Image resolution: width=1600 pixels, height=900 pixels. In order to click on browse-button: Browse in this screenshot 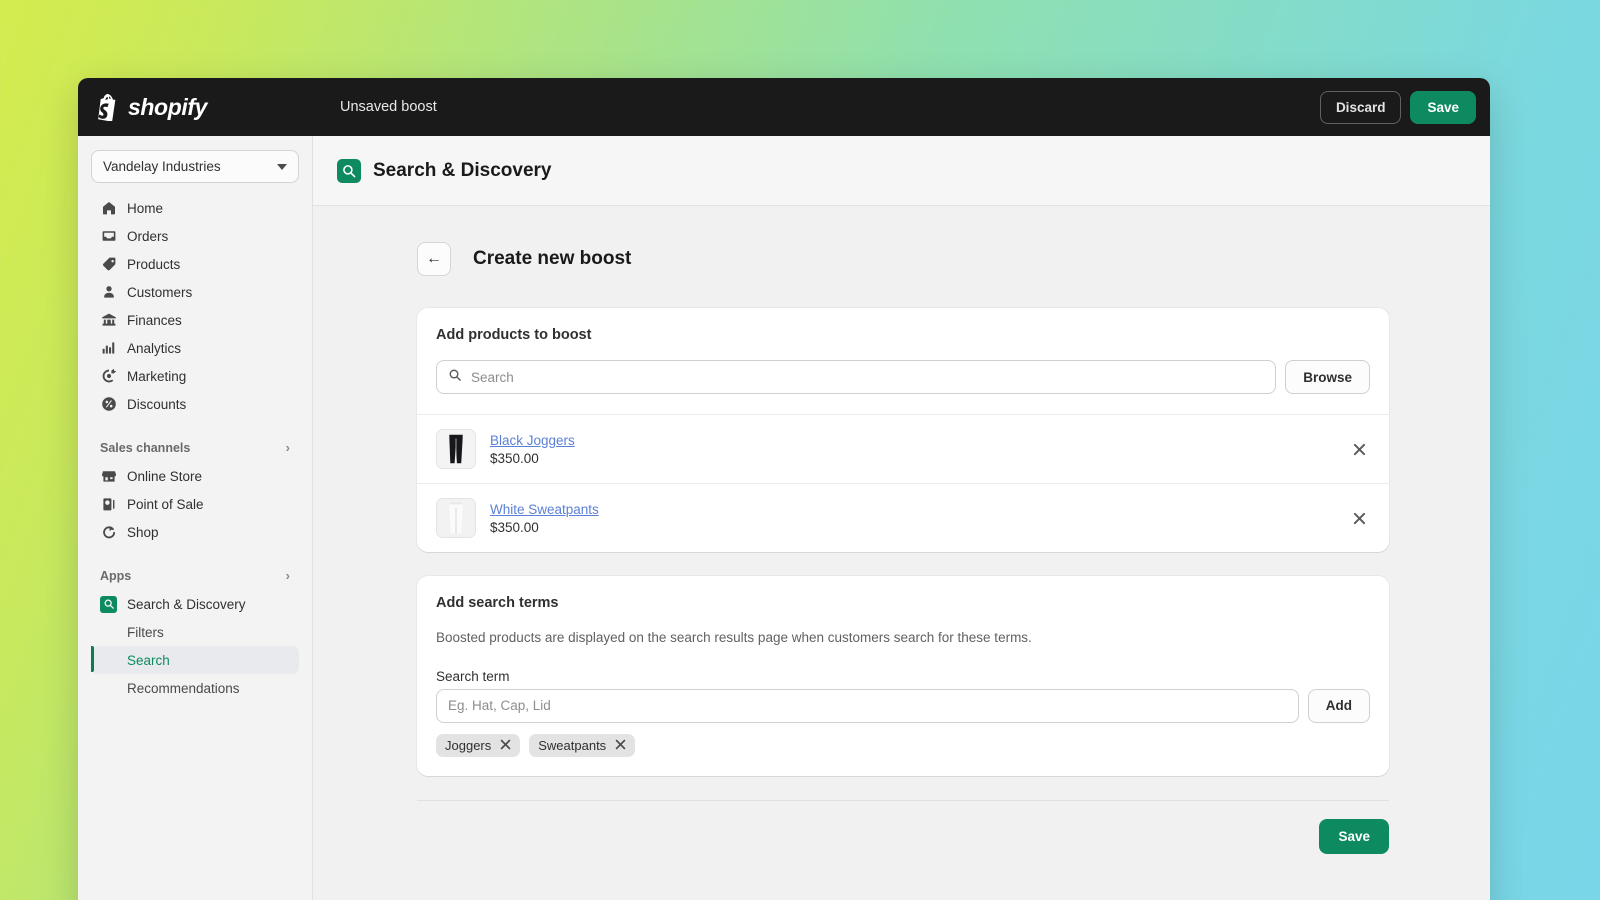, I will do `click(1327, 377)`.